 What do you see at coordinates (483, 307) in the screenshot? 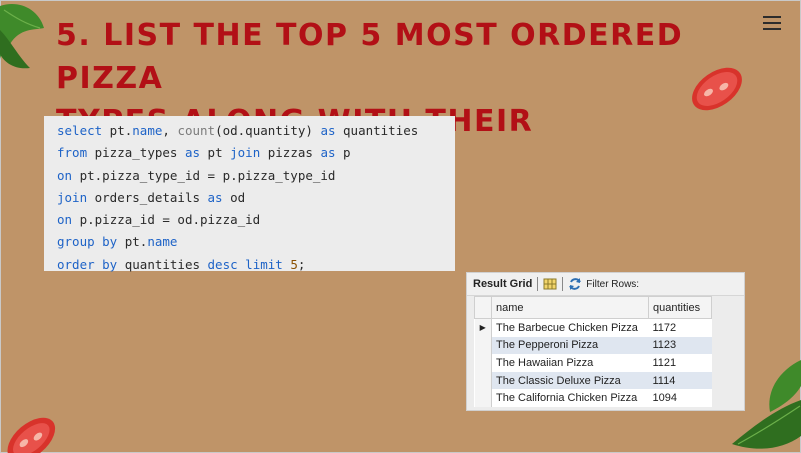
I see `row-indicator-header` at bounding box center [483, 307].